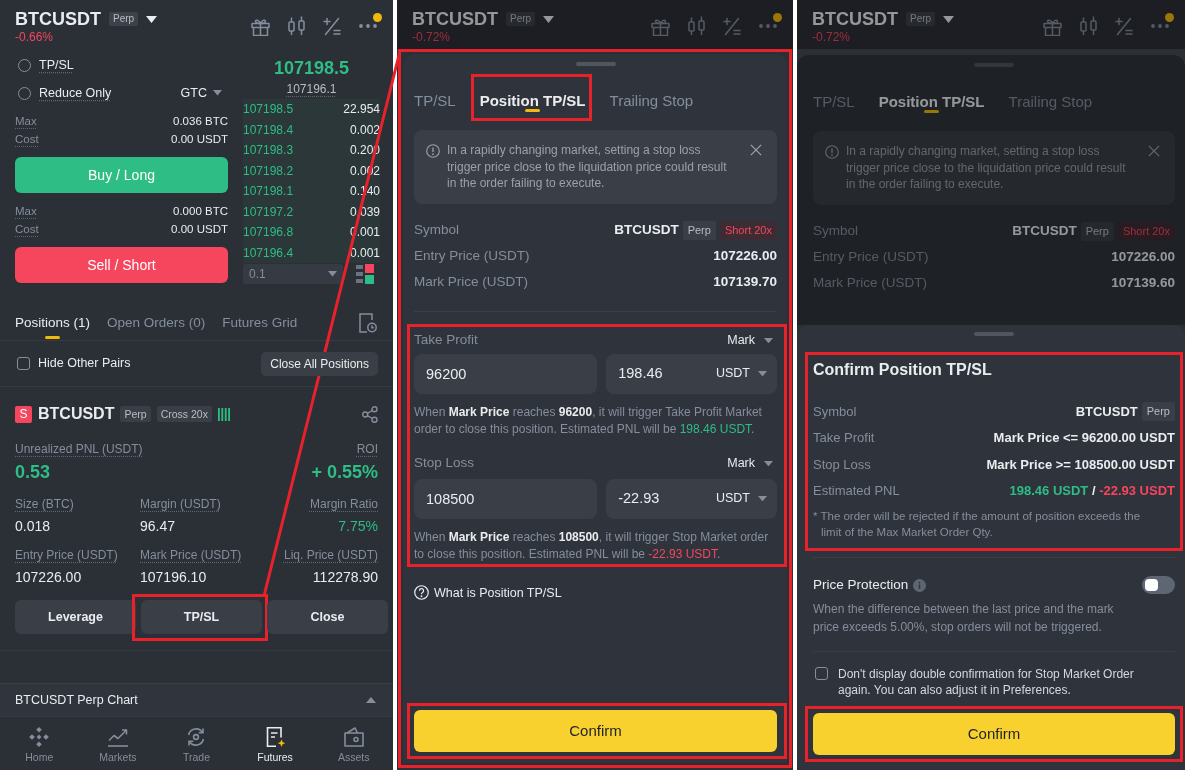  What do you see at coordinates (27, 139) in the screenshot?
I see `stat-label: Cost` at bounding box center [27, 139].